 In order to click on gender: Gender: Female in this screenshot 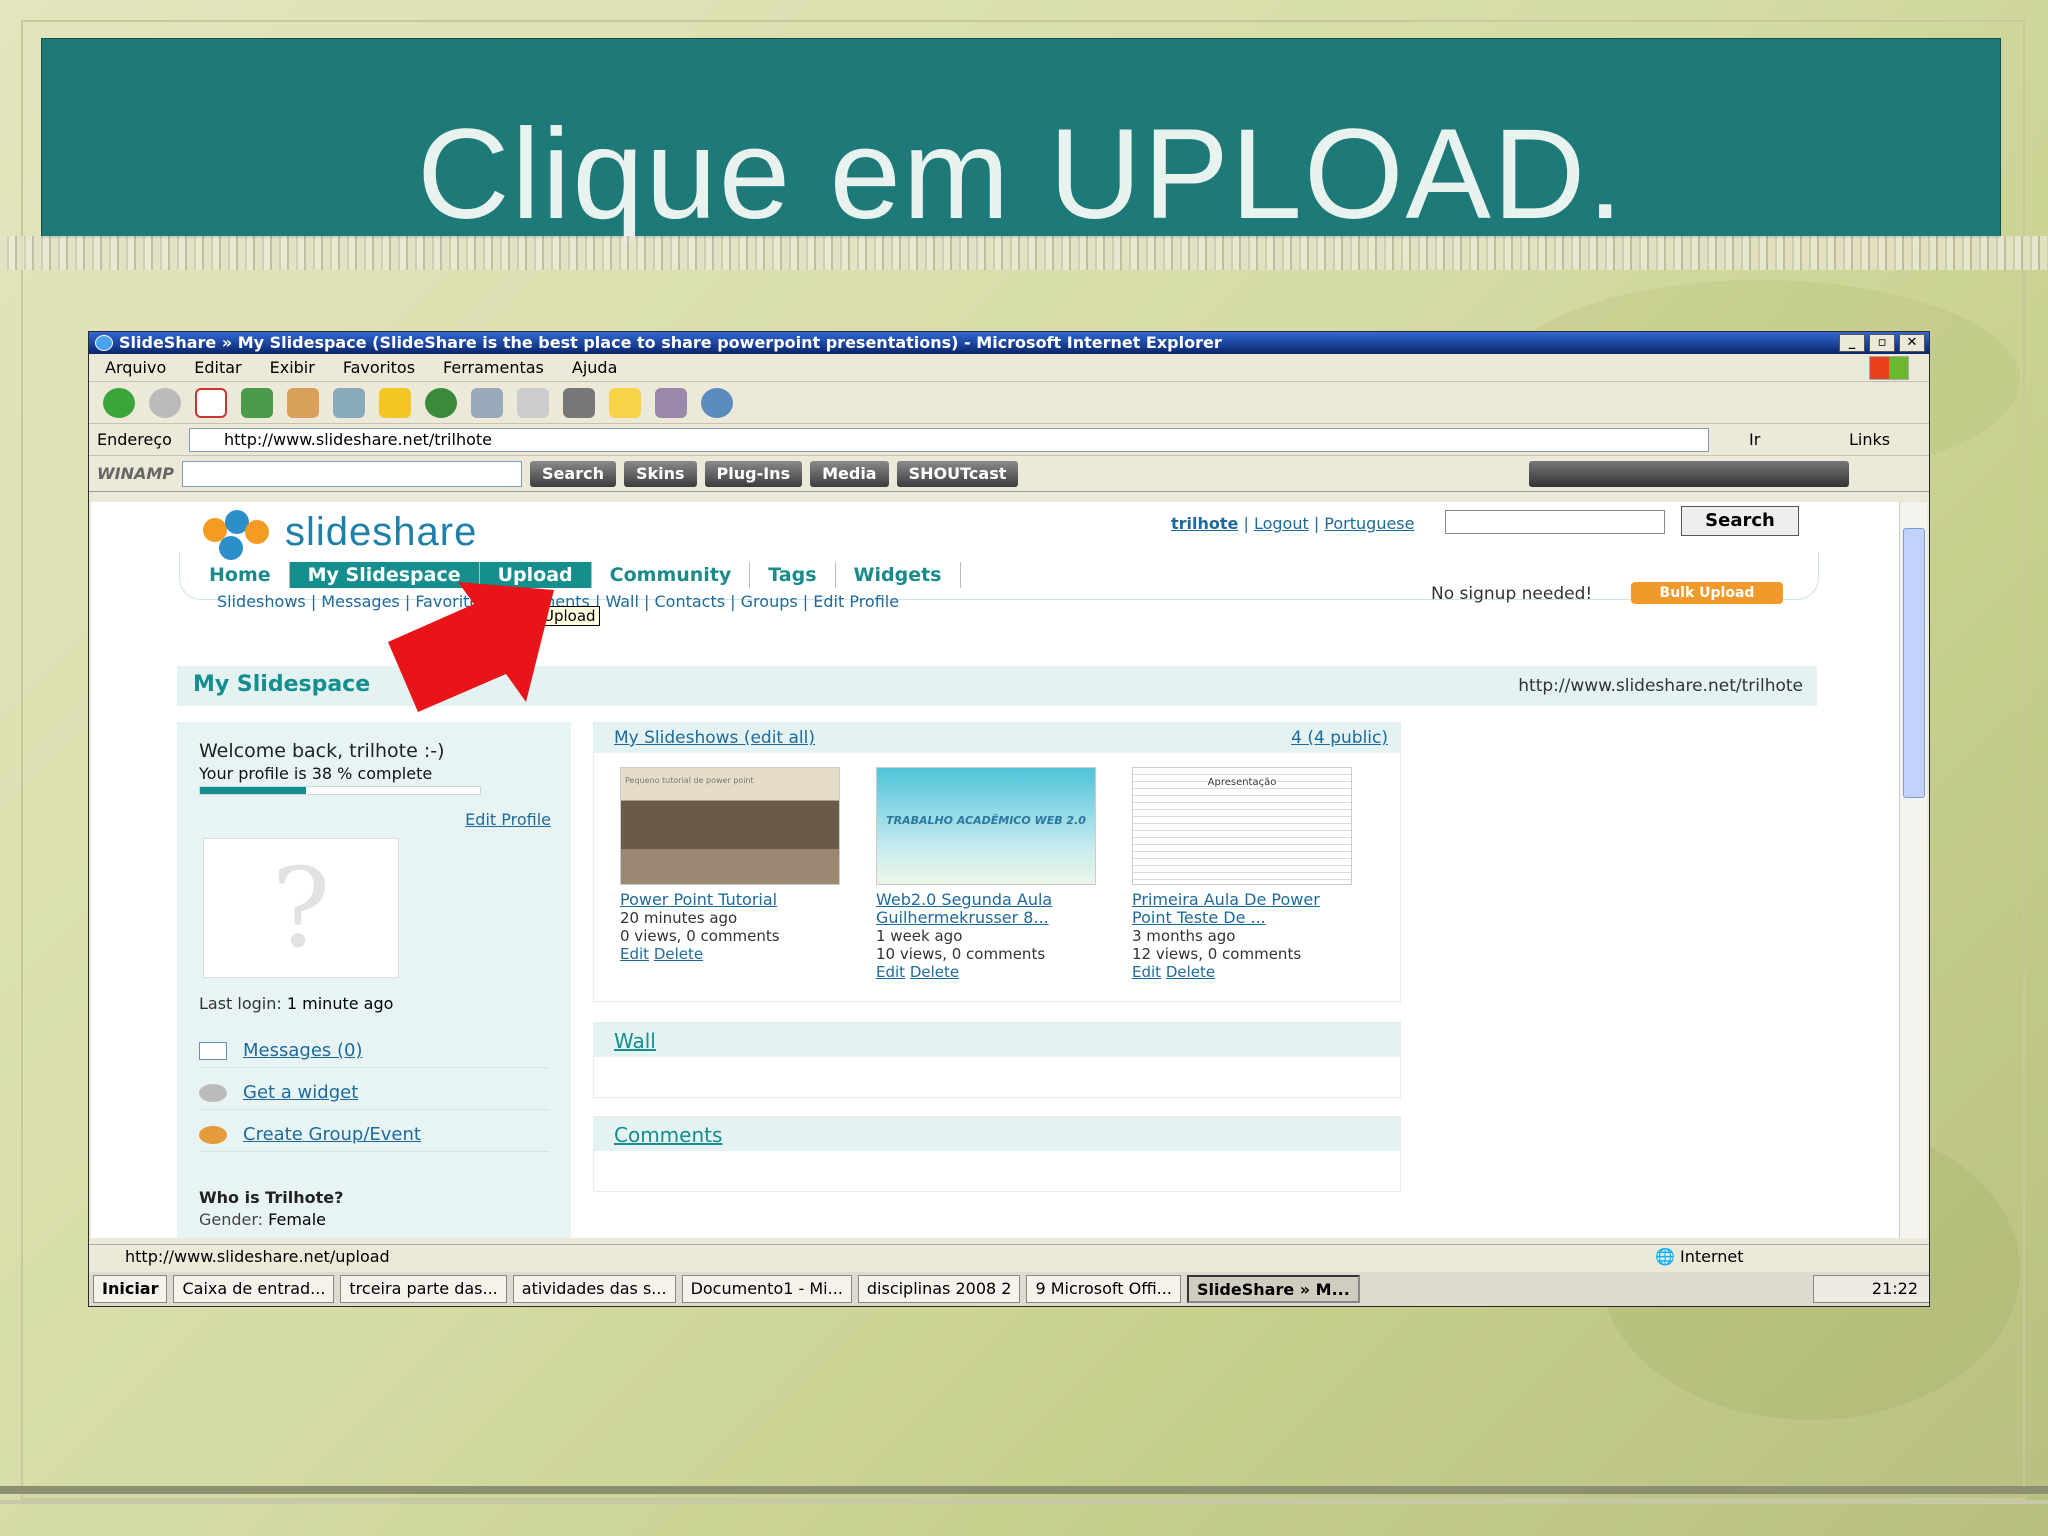, I will do `click(262, 1219)`.